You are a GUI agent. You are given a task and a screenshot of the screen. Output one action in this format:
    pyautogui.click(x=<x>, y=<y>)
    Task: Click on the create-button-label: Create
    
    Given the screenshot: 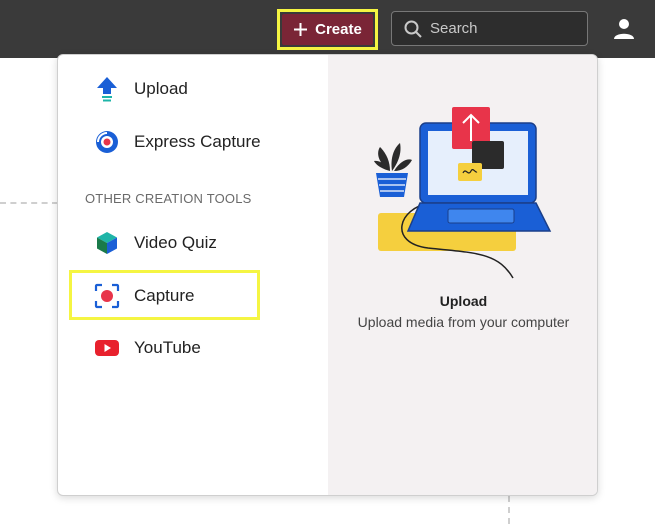 What is the action you would take?
    pyautogui.click(x=338, y=29)
    